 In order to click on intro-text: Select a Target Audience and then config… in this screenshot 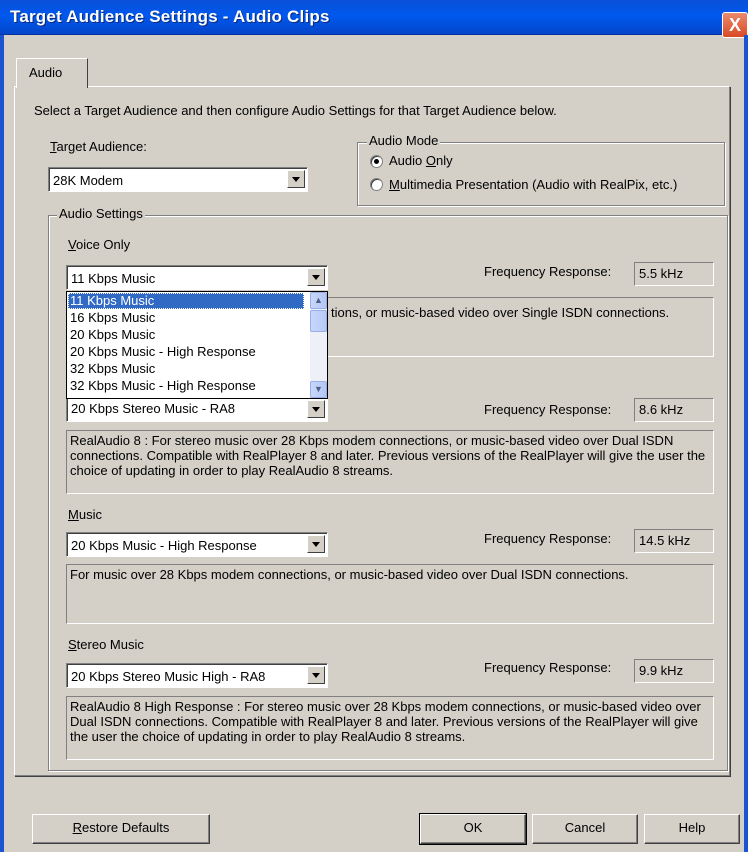, I will do `click(295, 110)`.